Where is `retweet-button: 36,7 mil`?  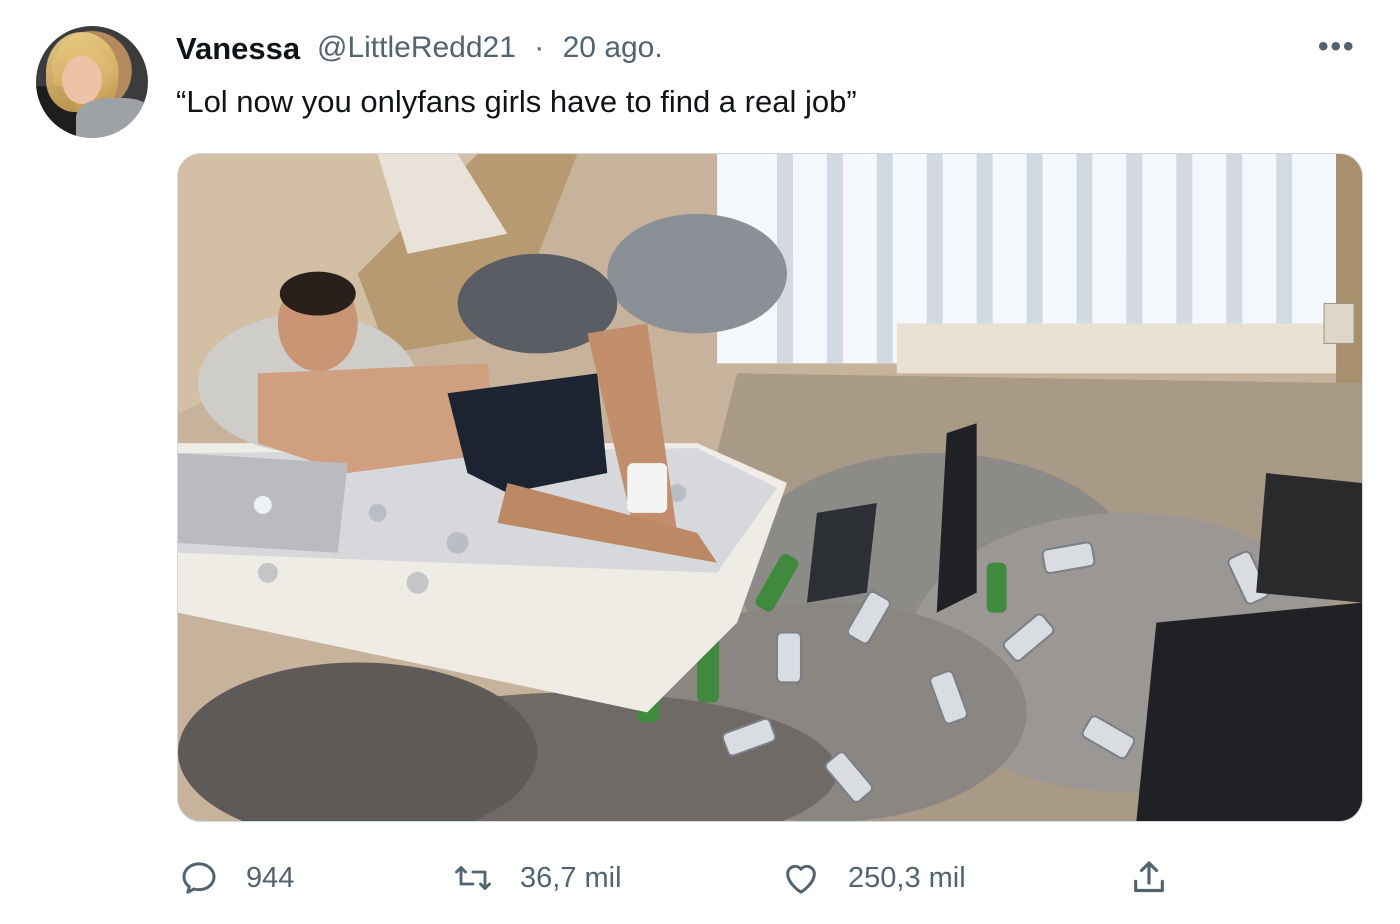
retweet-button: 36,7 mil is located at coordinates (537, 878).